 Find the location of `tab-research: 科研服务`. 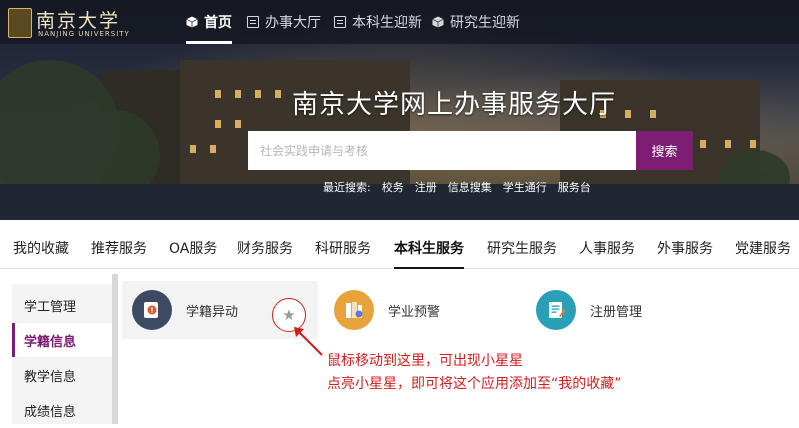

tab-research: 科研服务 is located at coordinates (343, 248).